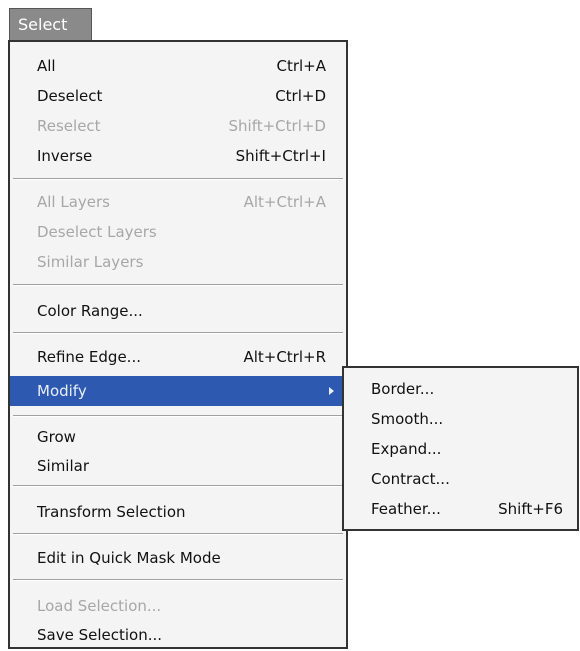 This screenshot has width=580, height=651. I want to click on menu-item-shortcut: Shift+Ctrl+I, so click(280, 156).